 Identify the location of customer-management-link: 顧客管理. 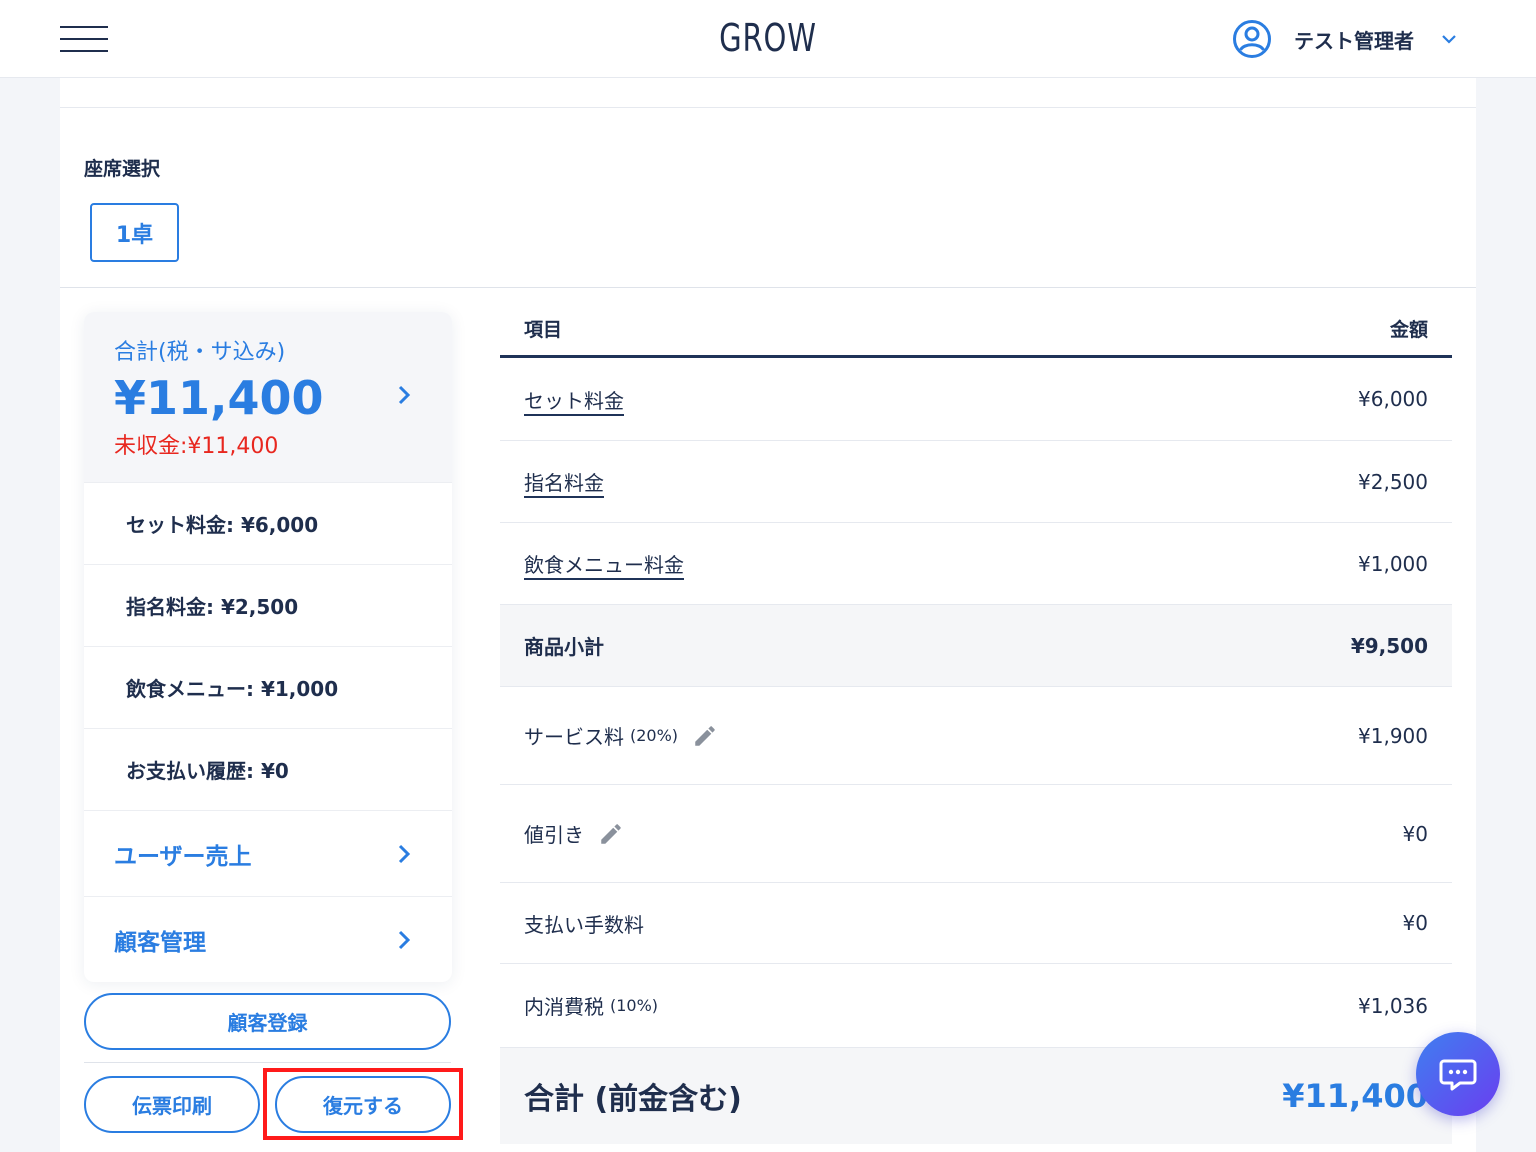
(268, 939).